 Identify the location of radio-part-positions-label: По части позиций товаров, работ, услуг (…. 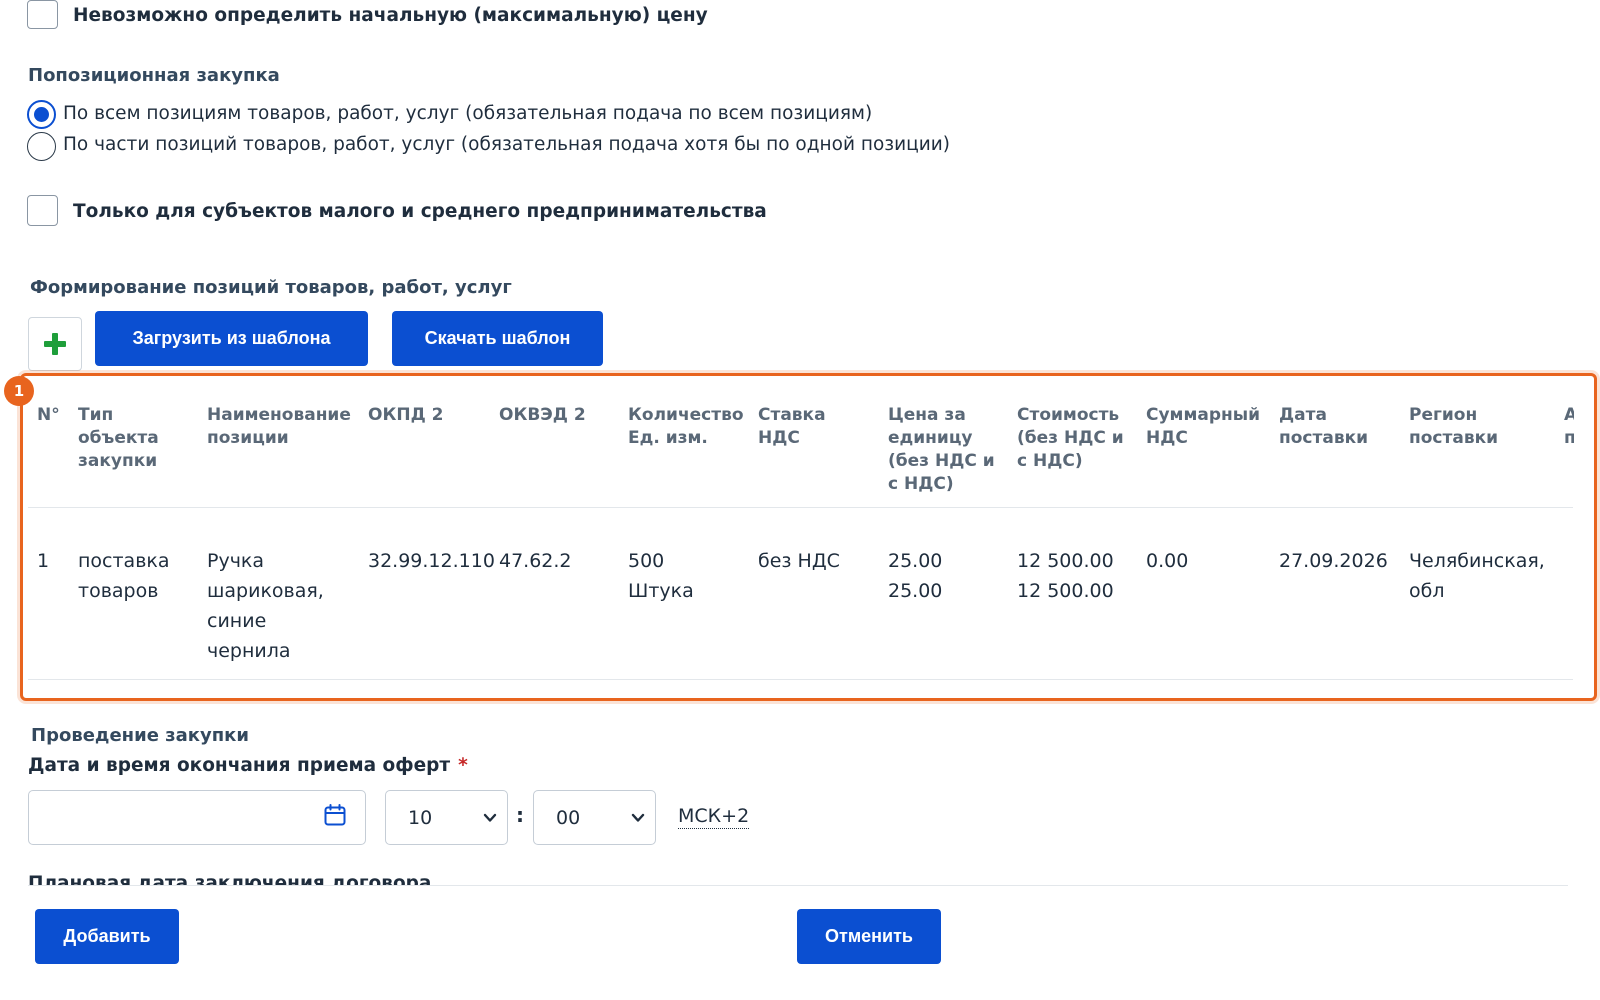
(506, 144).